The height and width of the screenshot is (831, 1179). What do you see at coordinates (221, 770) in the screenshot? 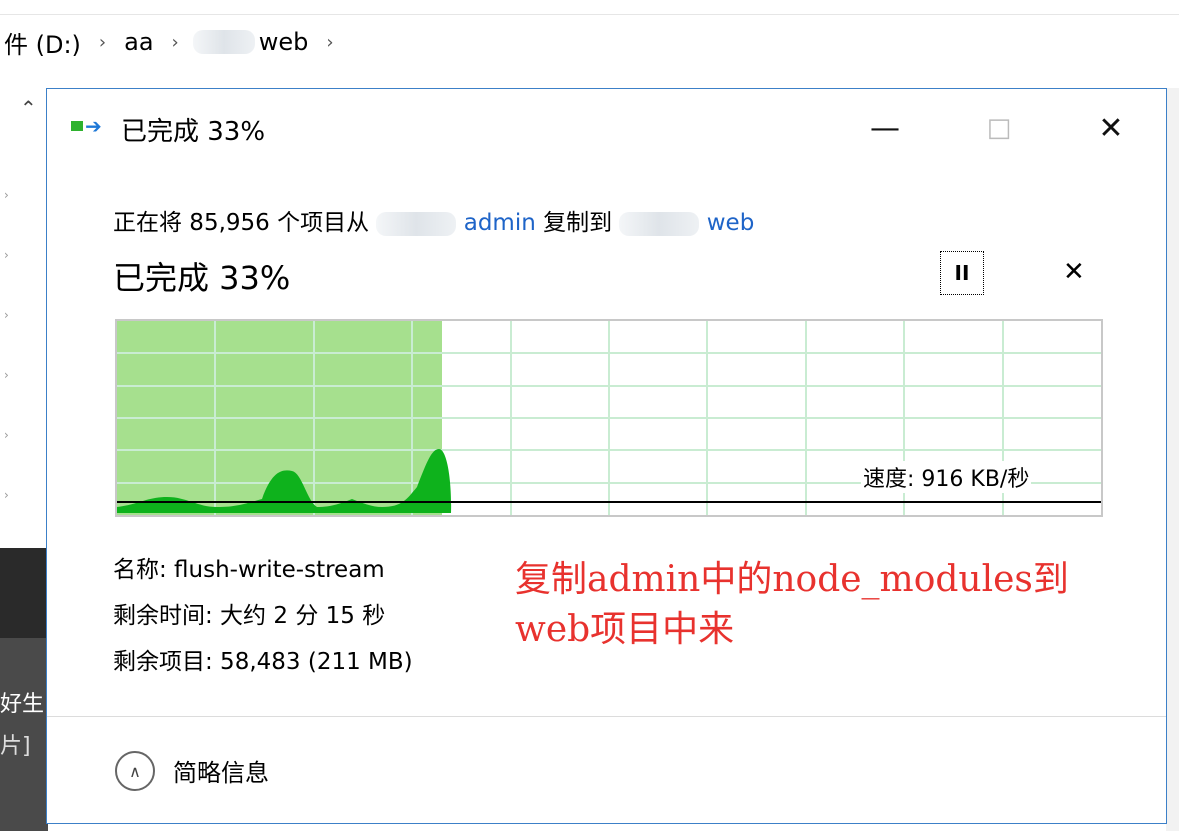
I see `fewer-details-label: 简略信息` at bounding box center [221, 770].